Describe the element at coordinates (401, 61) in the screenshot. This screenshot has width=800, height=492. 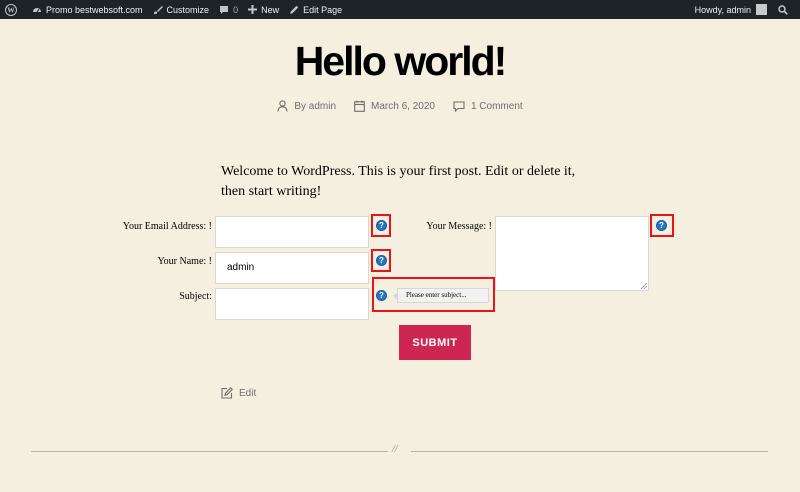
I see `post-title: Hello world!` at that location.